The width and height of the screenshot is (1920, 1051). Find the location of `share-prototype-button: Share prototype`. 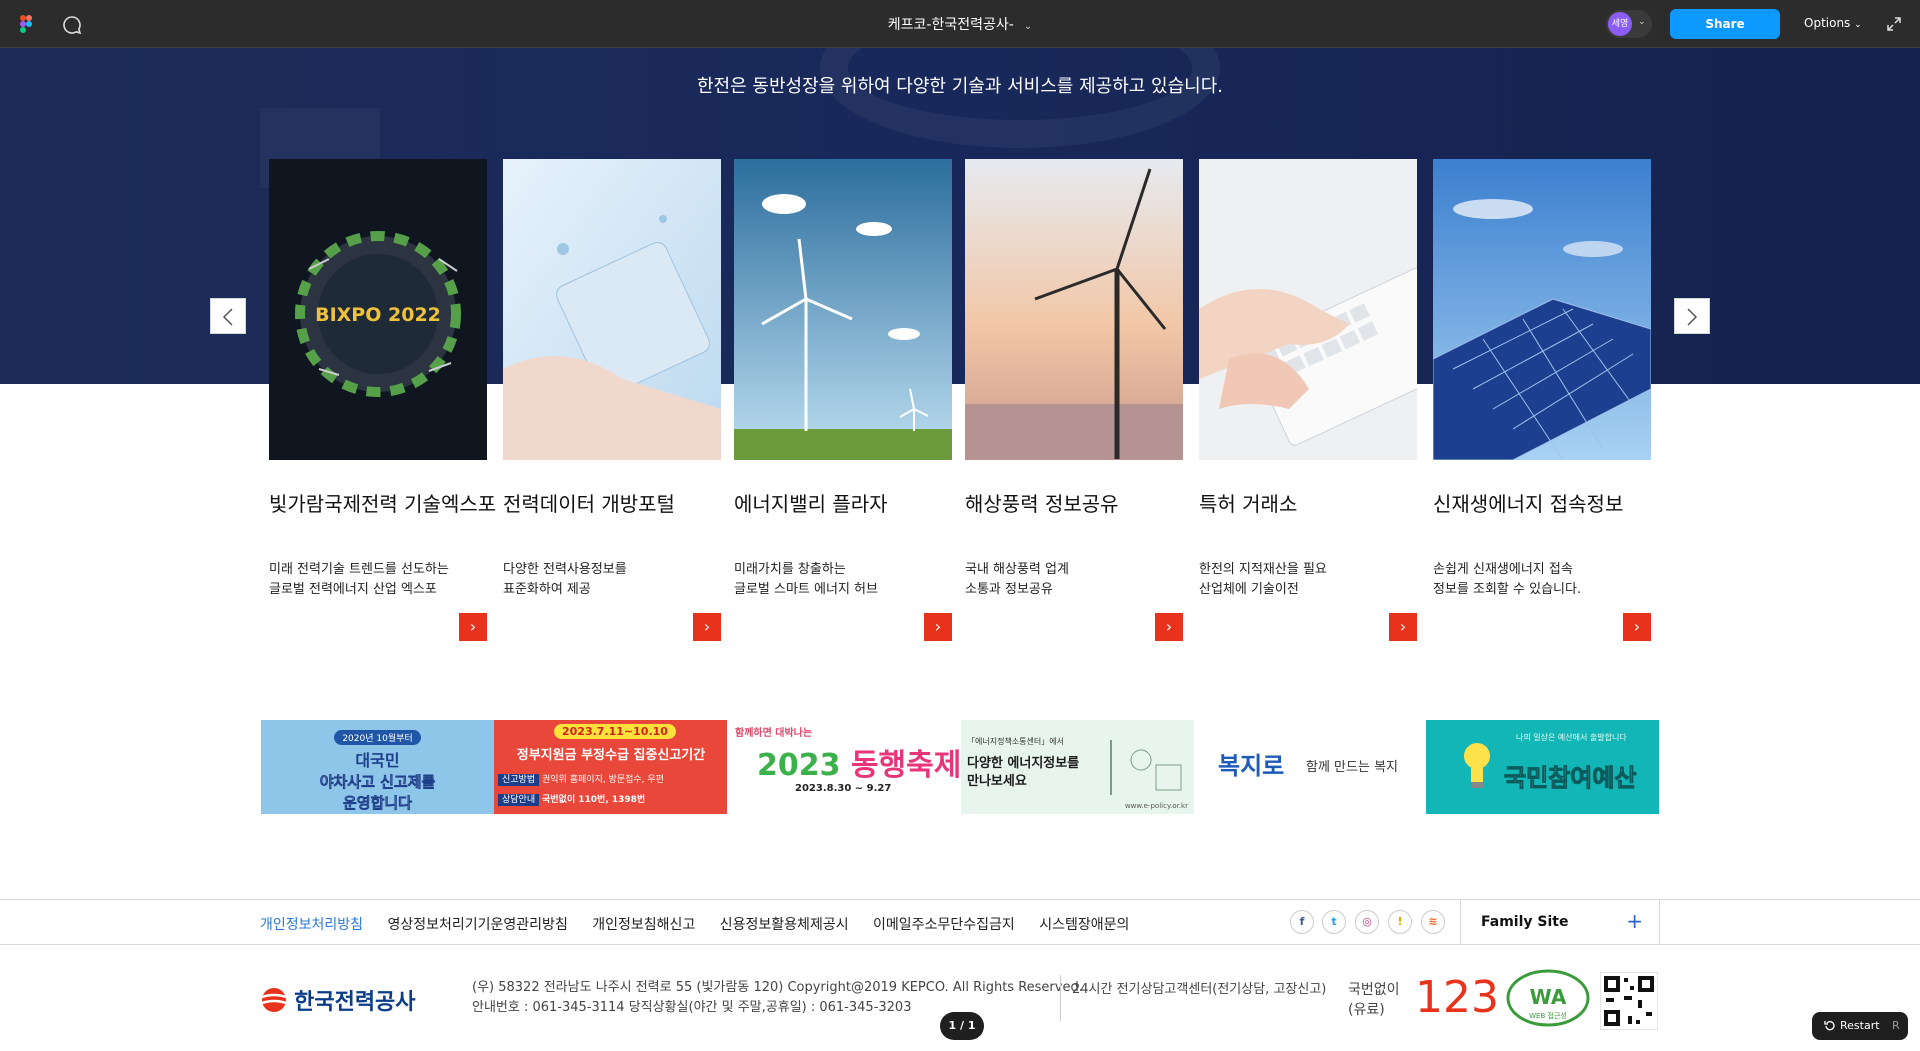

share-prototype-button: Share prototype is located at coordinates (1725, 35).